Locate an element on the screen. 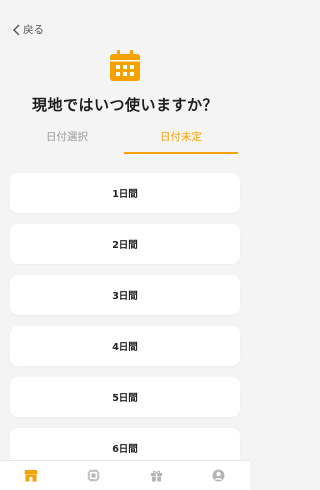 The image size is (320, 490). gift-icon is located at coordinates (156, 476).